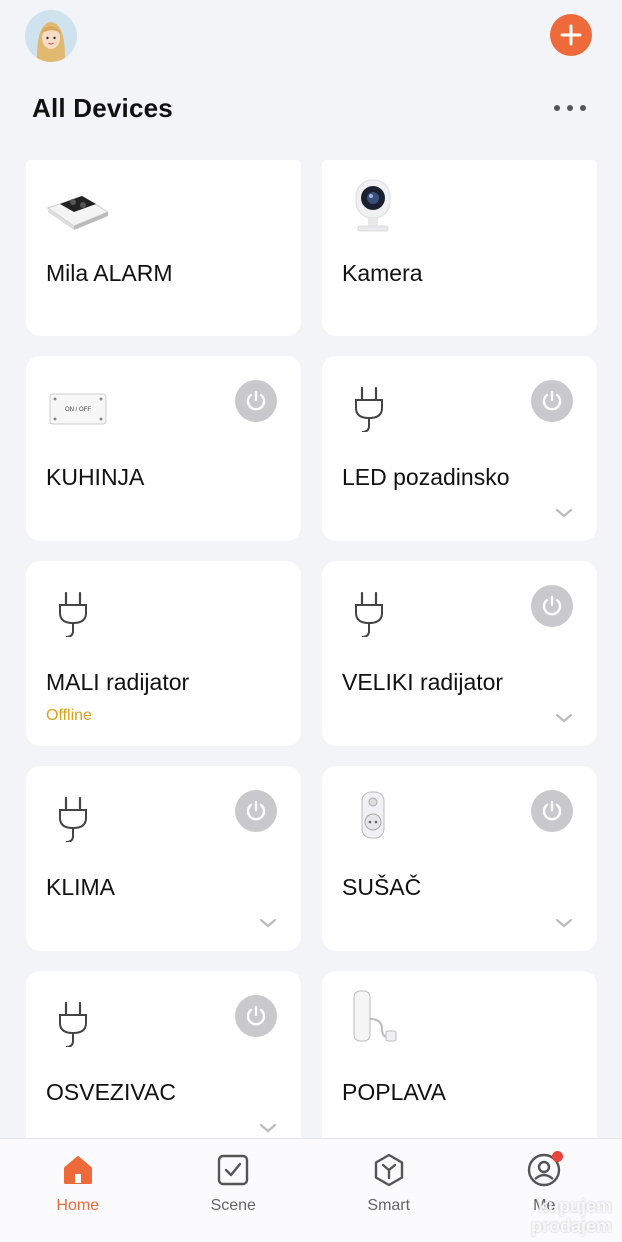  What do you see at coordinates (389, 1205) in the screenshot?
I see `tab-label: Smart` at bounding box center [389, 1205].